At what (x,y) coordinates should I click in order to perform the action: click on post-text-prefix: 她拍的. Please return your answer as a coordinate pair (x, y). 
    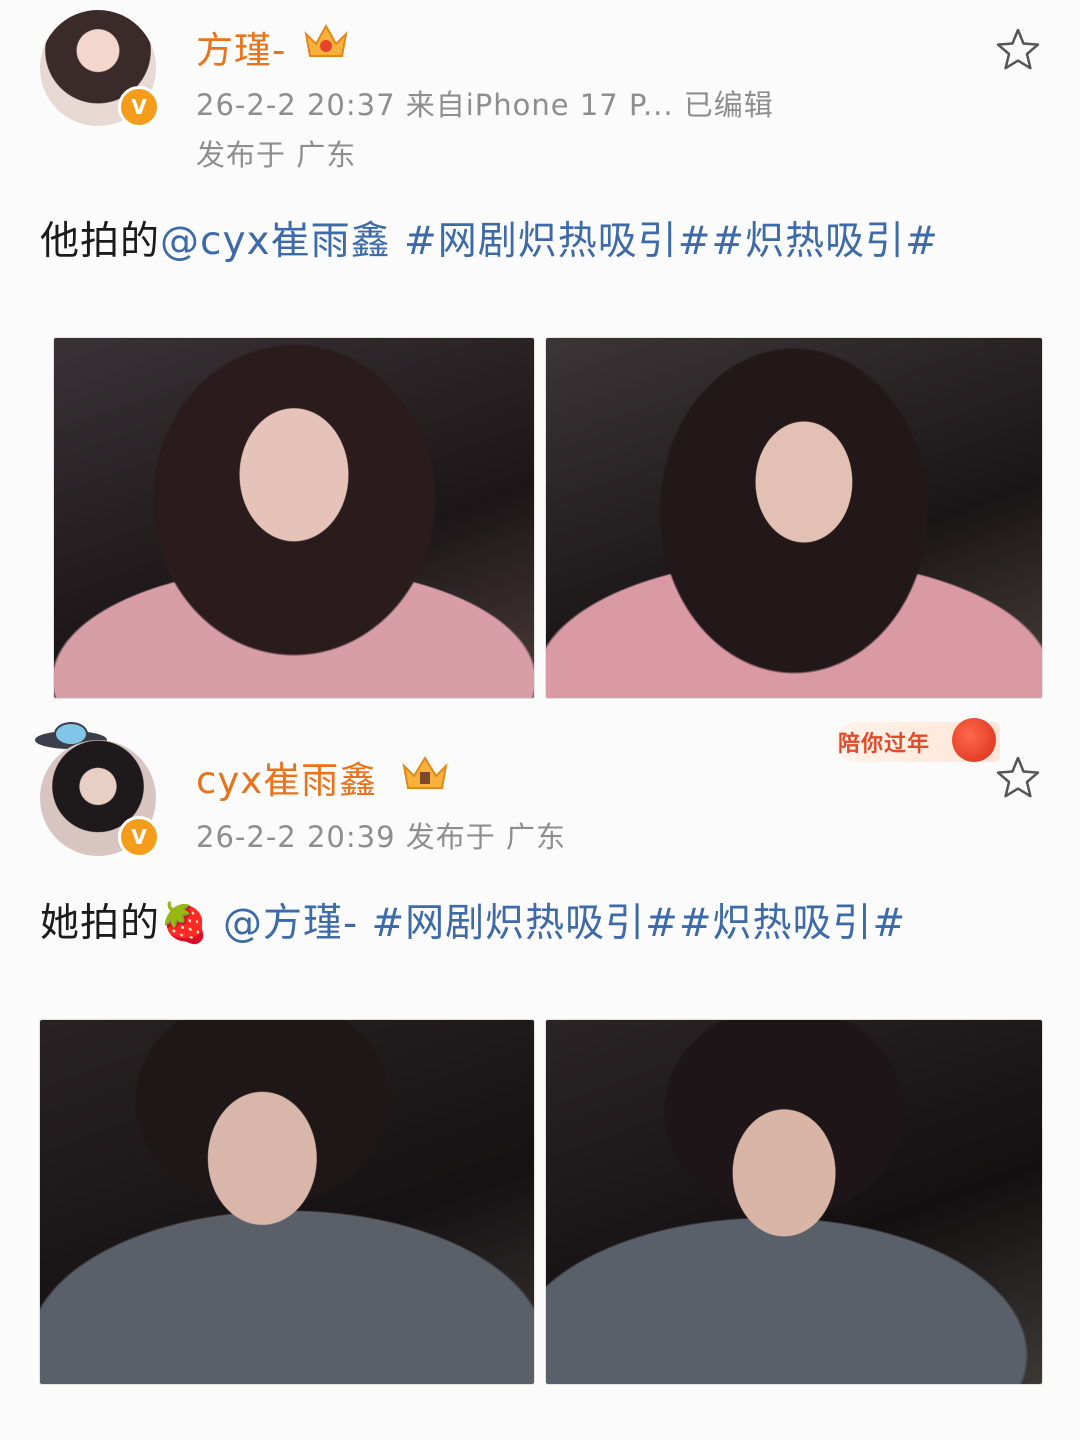
    Looking at the image, I should click on (100, 923).